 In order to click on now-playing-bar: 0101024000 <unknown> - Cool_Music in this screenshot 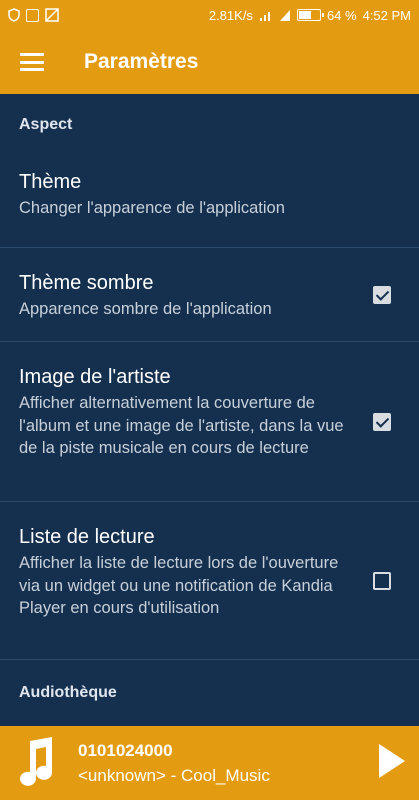, I will do `click(209, 763)`.